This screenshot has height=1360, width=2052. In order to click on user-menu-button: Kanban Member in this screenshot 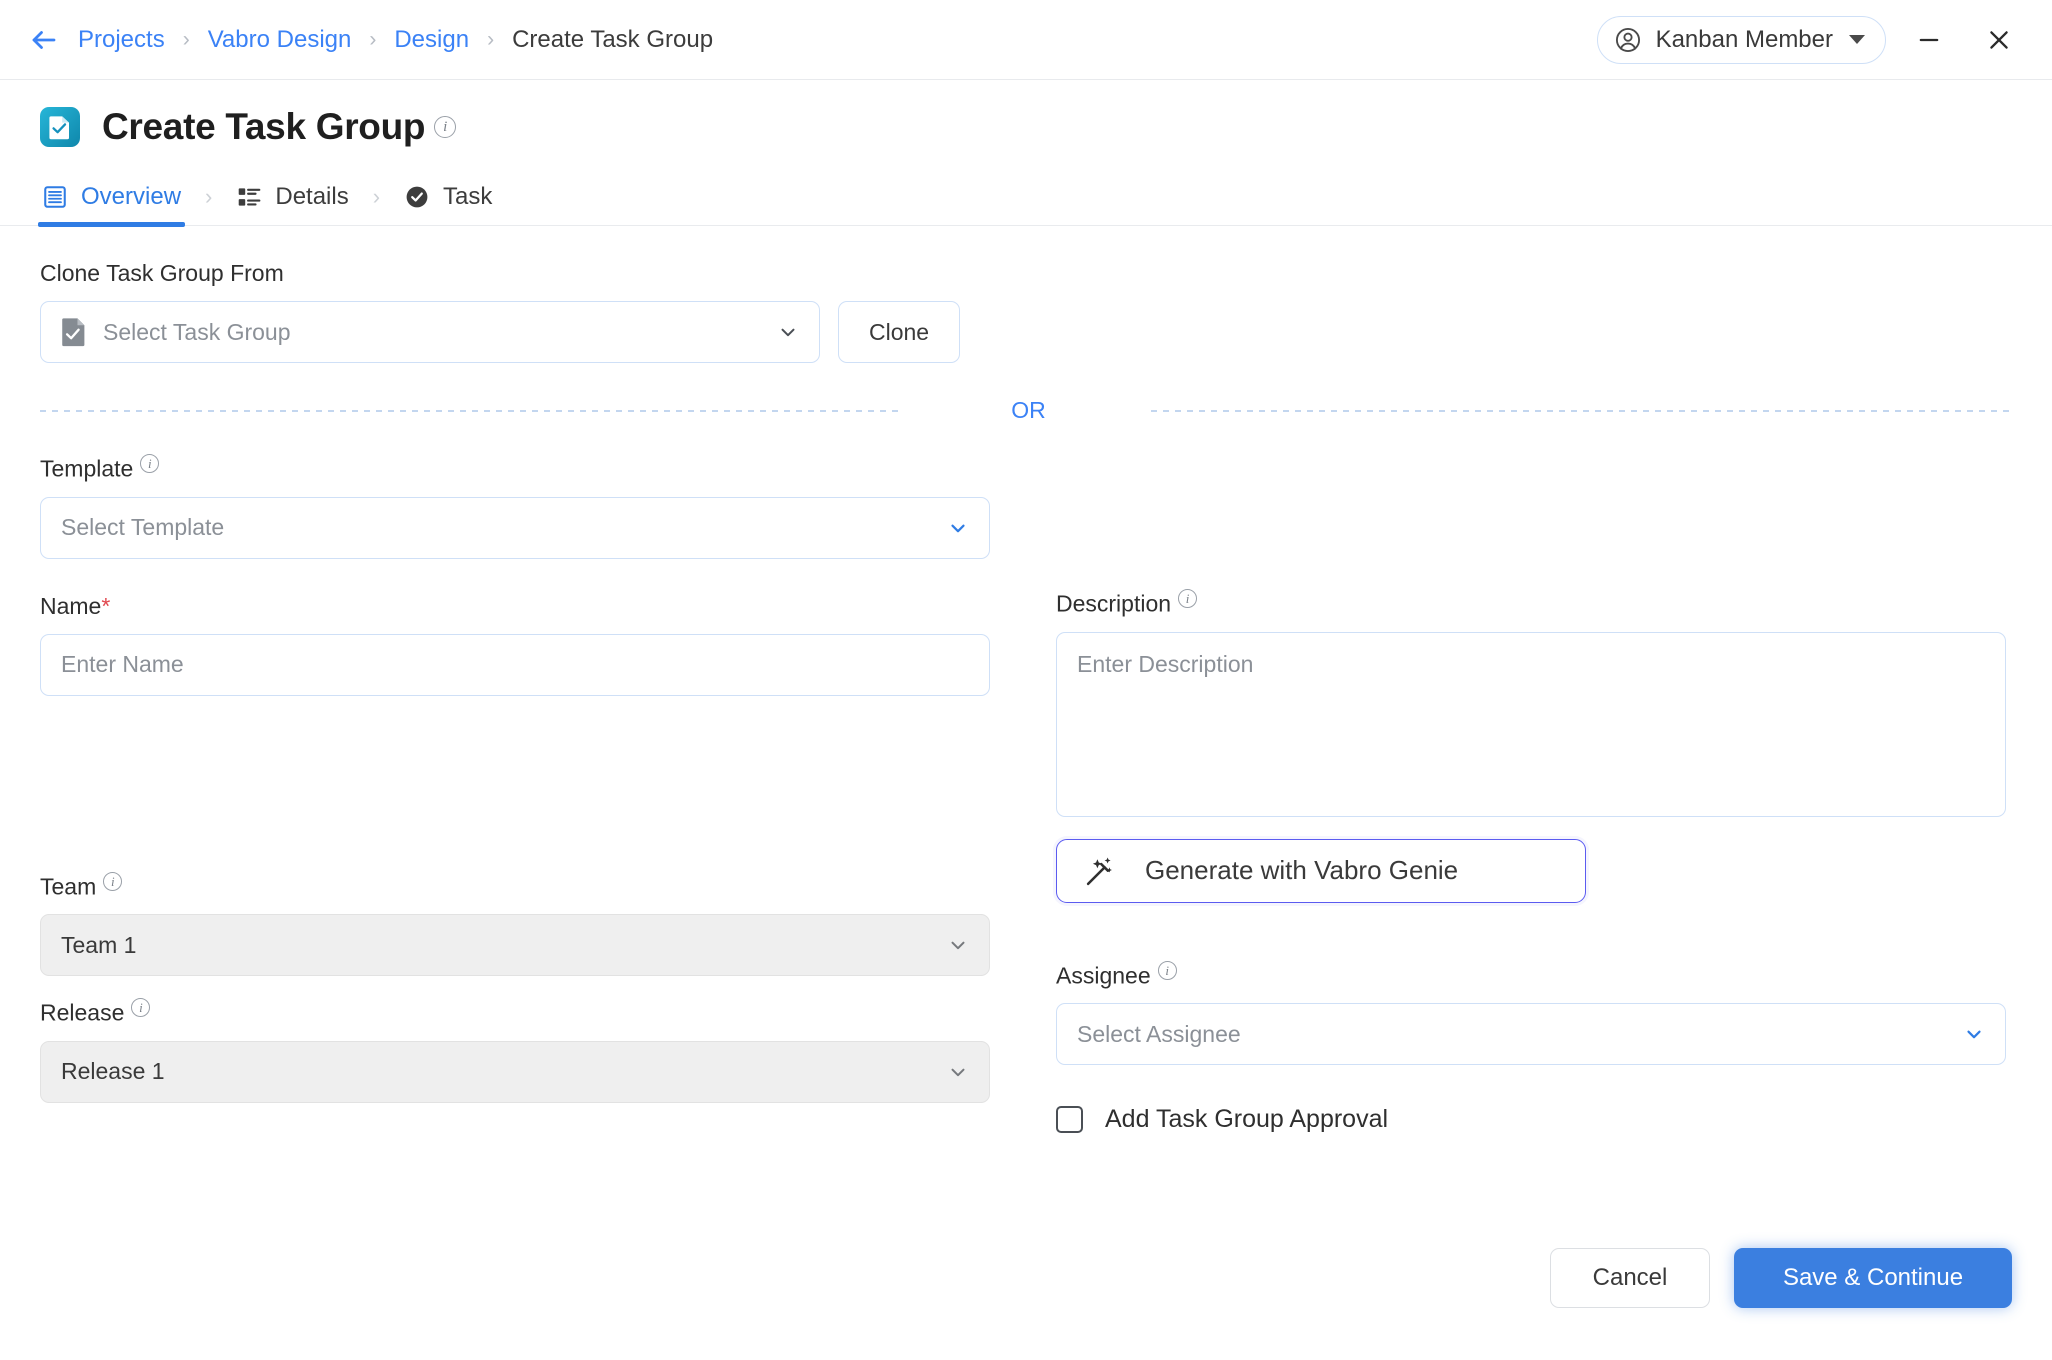, I will do `click(1741, 39)`.